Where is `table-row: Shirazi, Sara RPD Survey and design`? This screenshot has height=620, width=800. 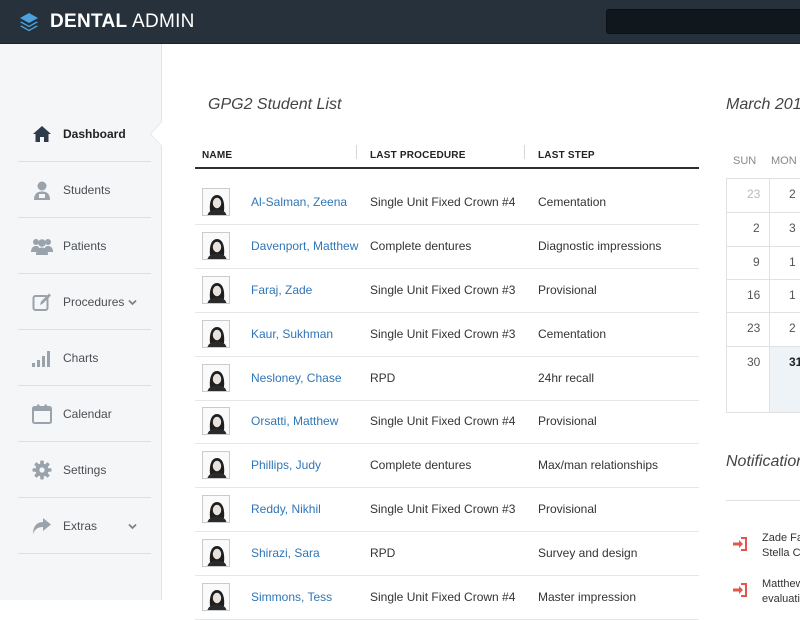 table-row: Shirazi, Sara RPD Survey and design is located at coordinates (447, 554).